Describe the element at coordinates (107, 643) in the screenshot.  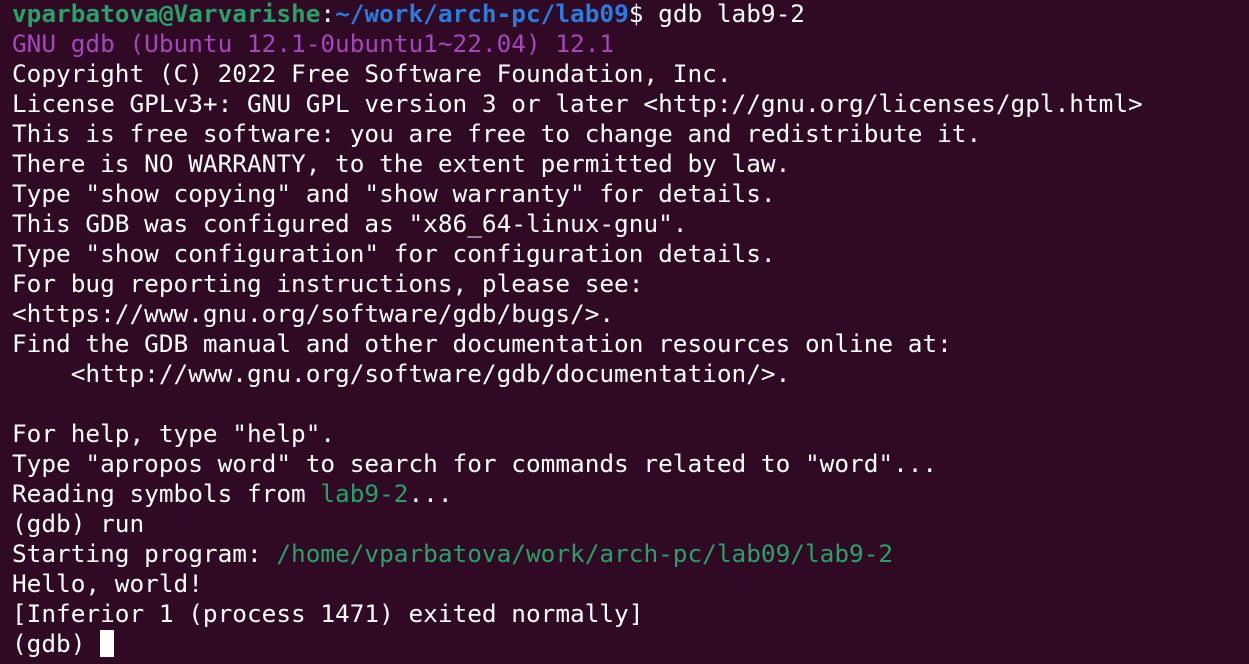
I see `text-cursor` at that location.